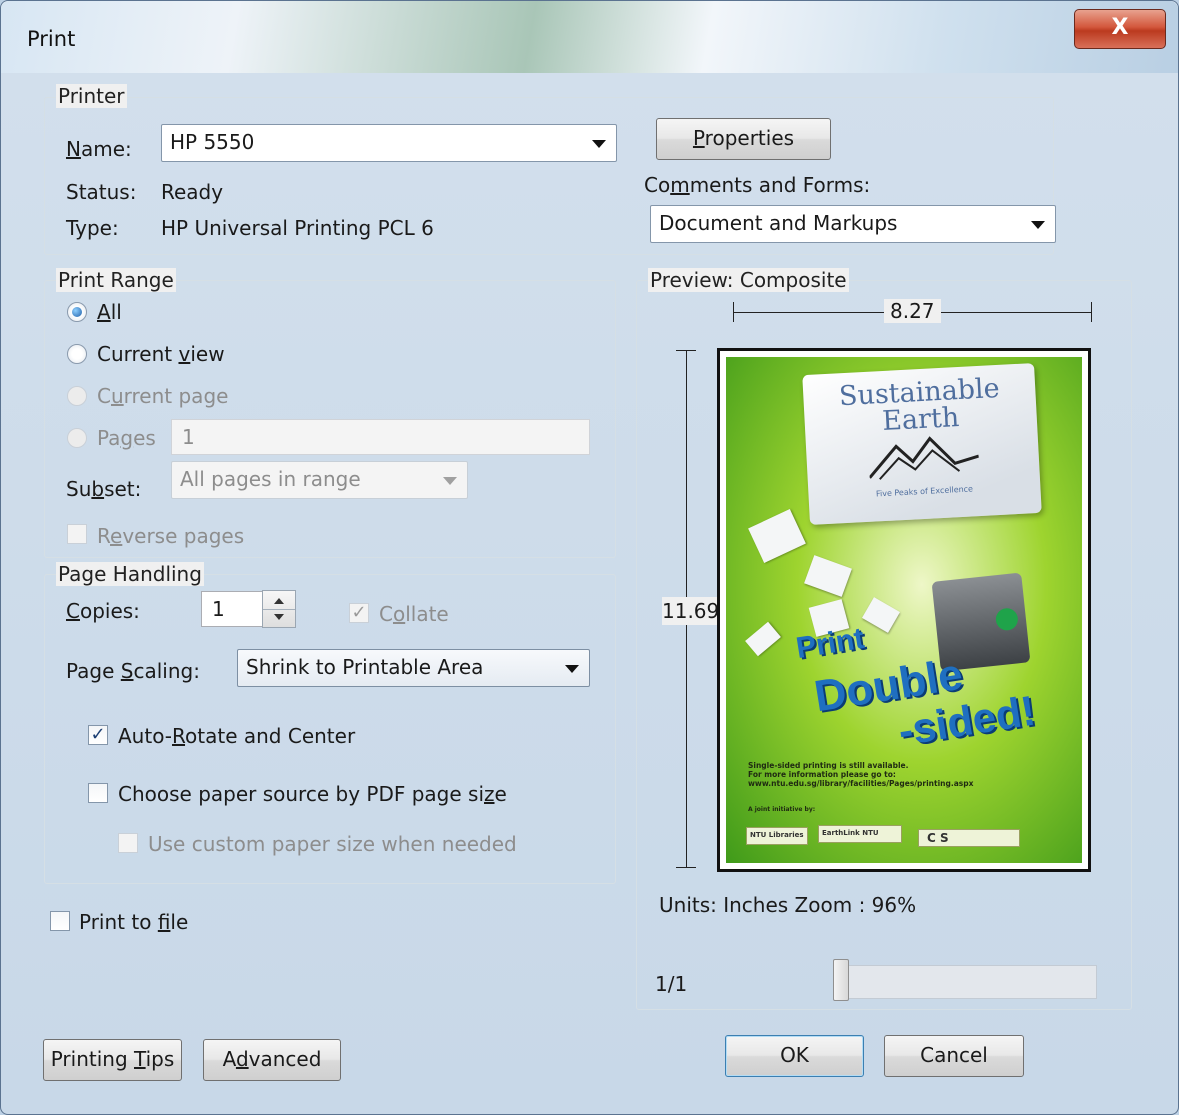 The width and height of the screenshot is (1179, 1115). What do you see at coordinates (103, 611) in the screenshot?
I see `copies-label: Copies:` at bounding box center [103, 611].